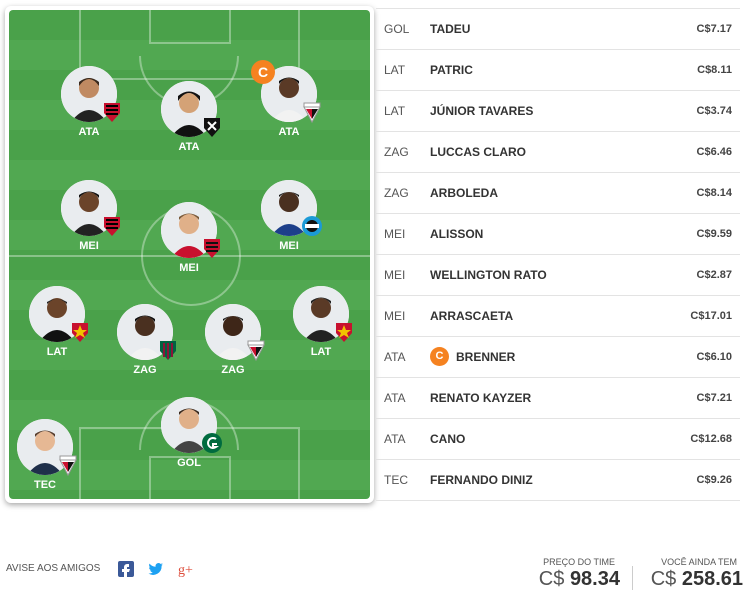 This screenshot has height=593, width=753. Describe the element at coordinates (714, 398) in the screenshot. I see `row-price: C$7.21` at that location.